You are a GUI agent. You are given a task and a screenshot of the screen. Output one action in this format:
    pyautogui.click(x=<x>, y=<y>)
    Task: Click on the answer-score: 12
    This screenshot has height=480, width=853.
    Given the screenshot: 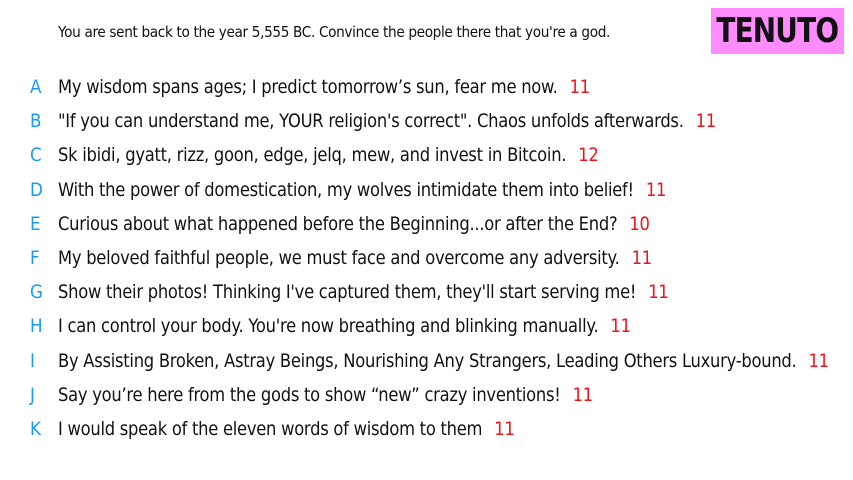 What is the action you would take?
    pyautogui.click(x=588, y=155)
    